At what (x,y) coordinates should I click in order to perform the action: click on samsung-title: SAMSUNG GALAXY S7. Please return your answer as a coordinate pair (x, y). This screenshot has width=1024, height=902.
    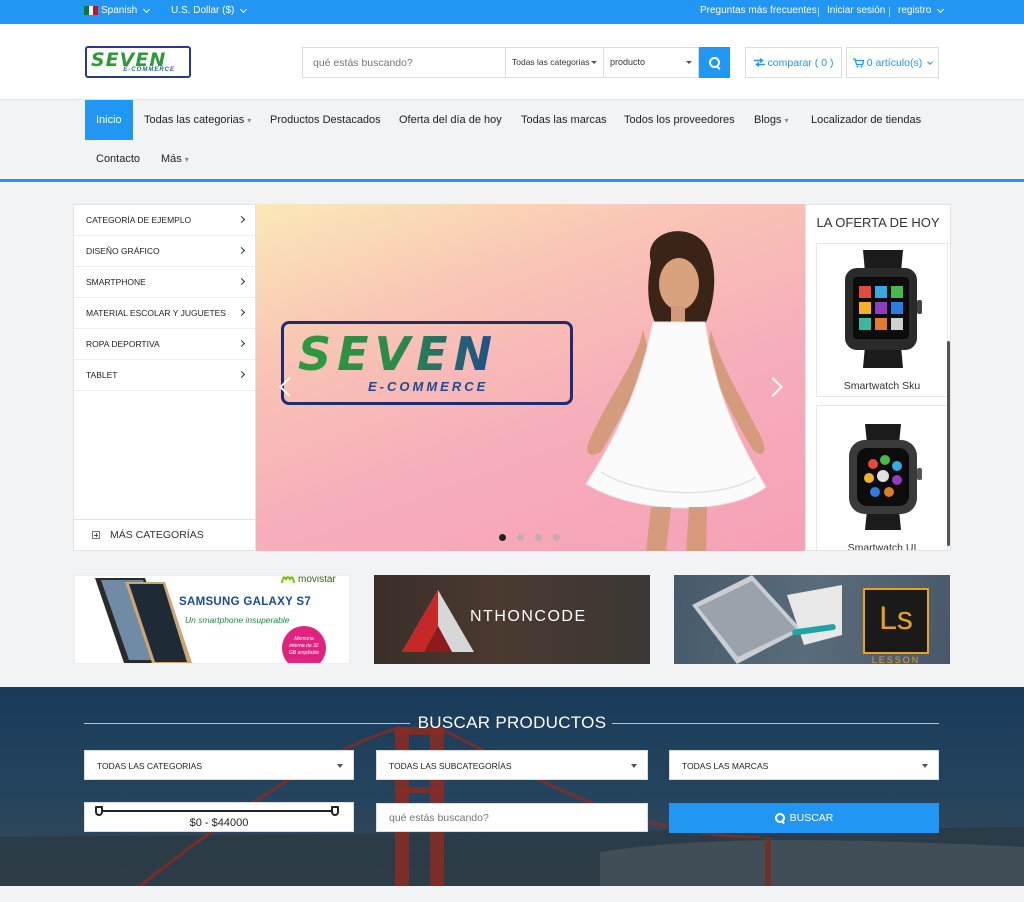
    Looking at the image, I should click on (245, 602).